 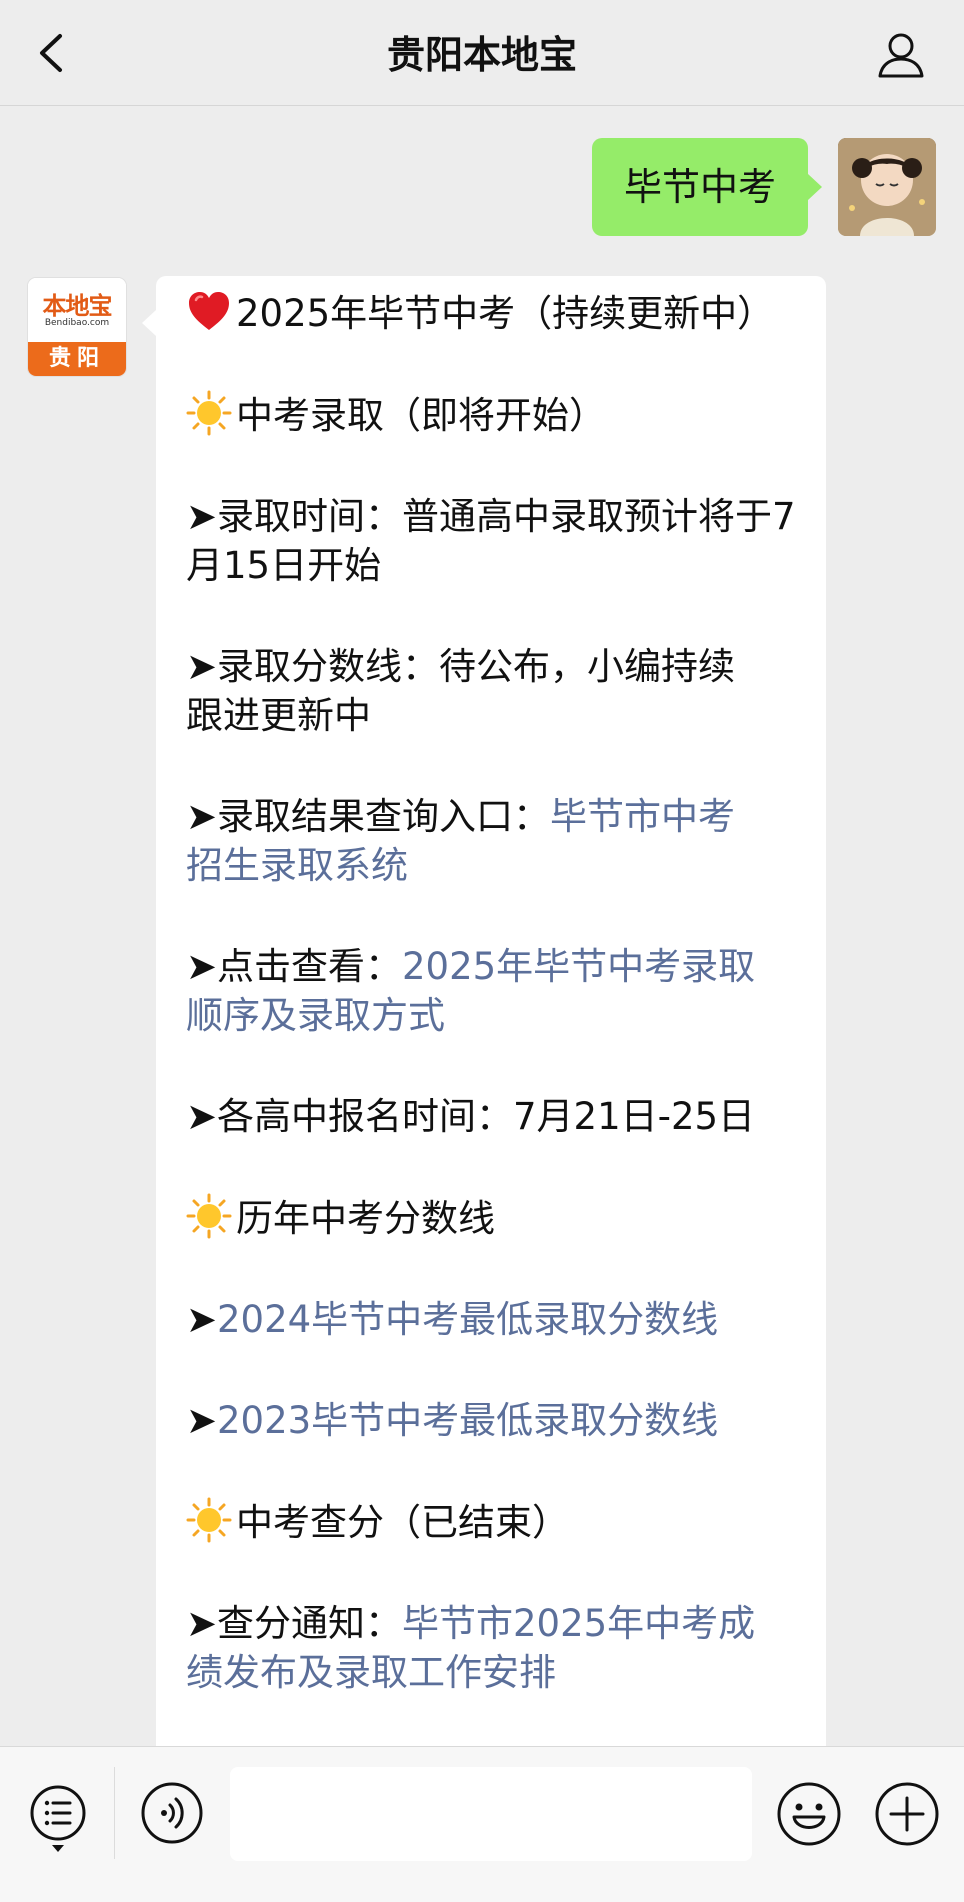 I want to click on emoji-button, so click(x=809, y=1814).